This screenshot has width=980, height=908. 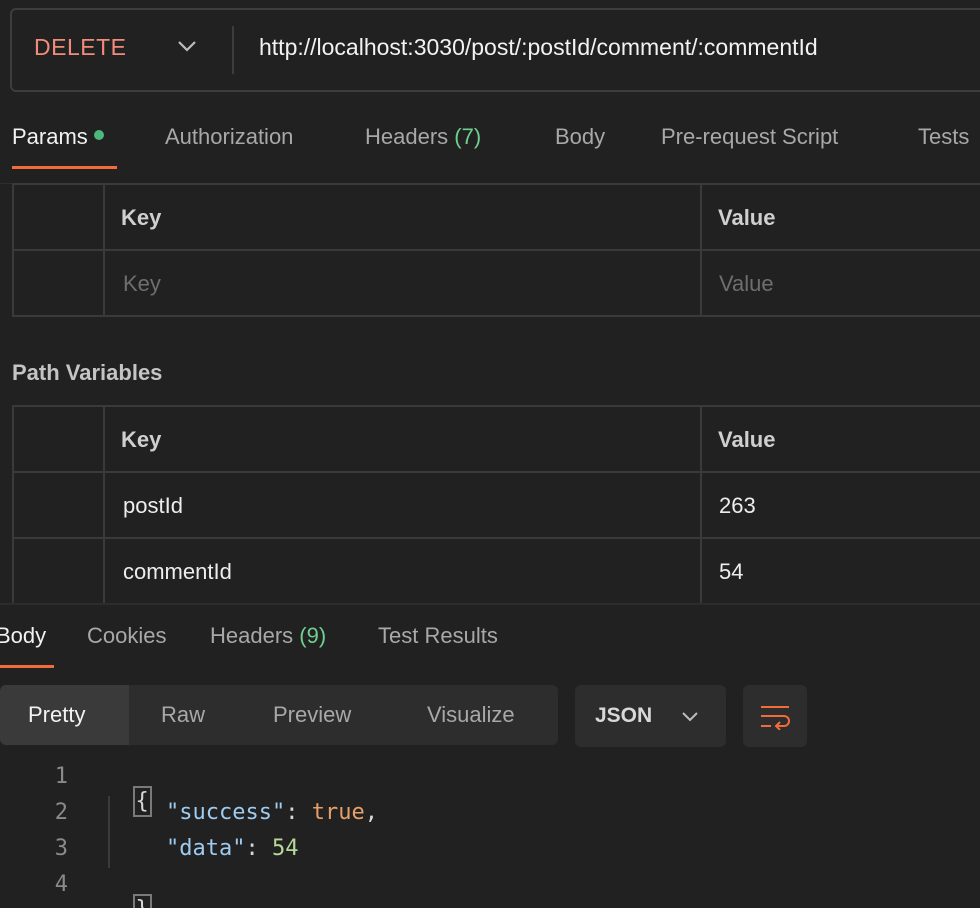 I want to click on format-select-label: JSON, so click(x=624, y=715).